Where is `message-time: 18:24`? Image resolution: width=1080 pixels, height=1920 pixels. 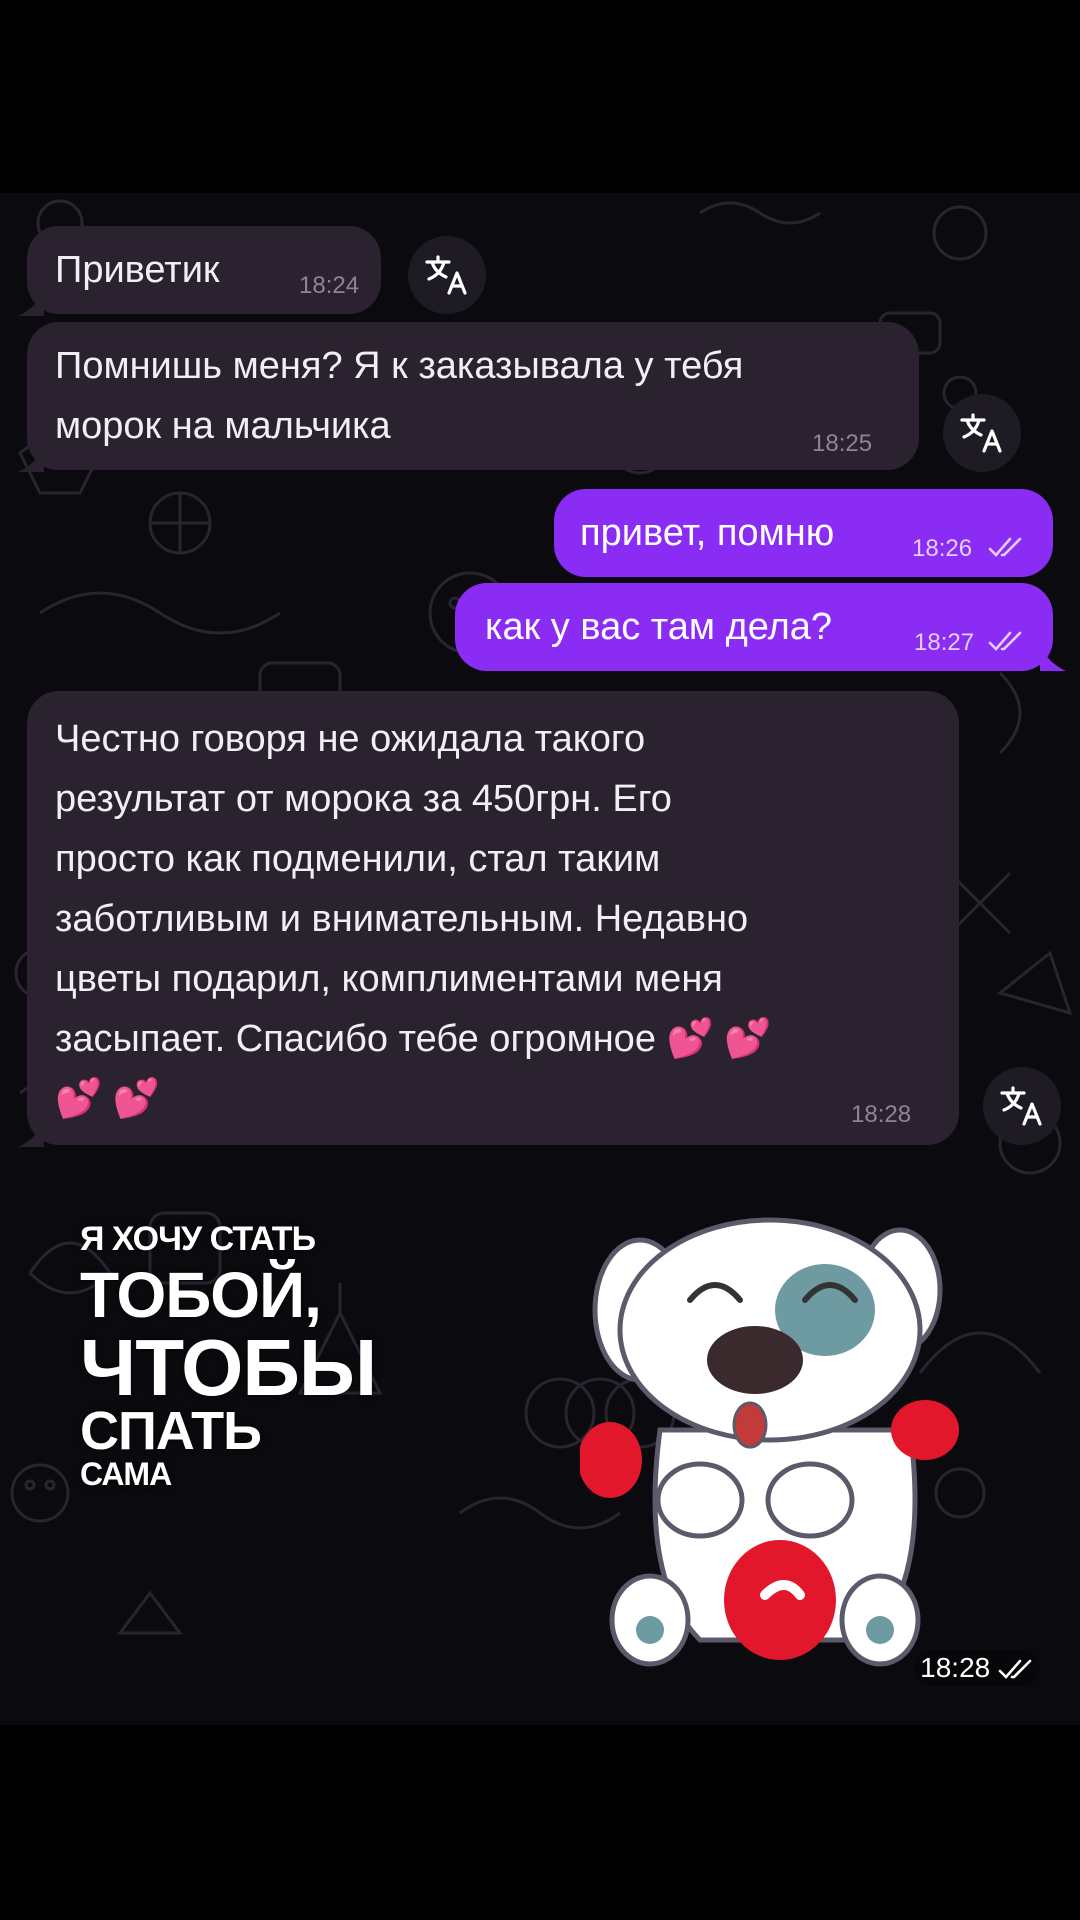 message-time: 18:24 is located at coordinates (329, 285).